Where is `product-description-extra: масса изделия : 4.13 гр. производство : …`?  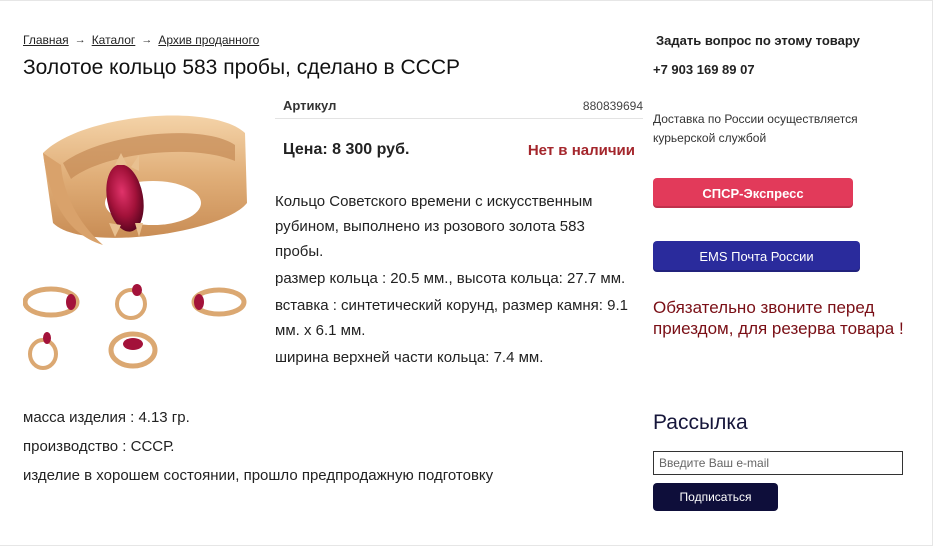
product-description-extra: масса изделия : 4.13 гр. производство : … is located at coordinates (323, 448).